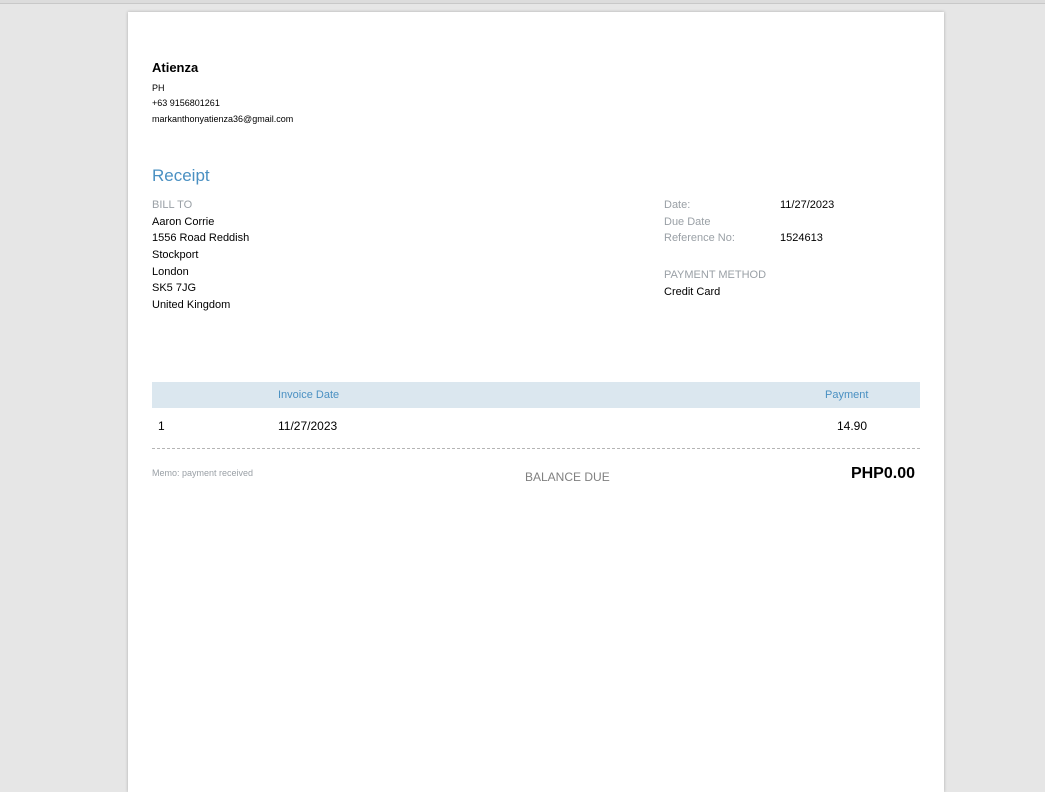 This screenshot has height=792, width=1045. What do you see at coordinates (807, 205) in the screenshot?
I see `date-value: 11/27/2023` at bounding box center [807, 205].